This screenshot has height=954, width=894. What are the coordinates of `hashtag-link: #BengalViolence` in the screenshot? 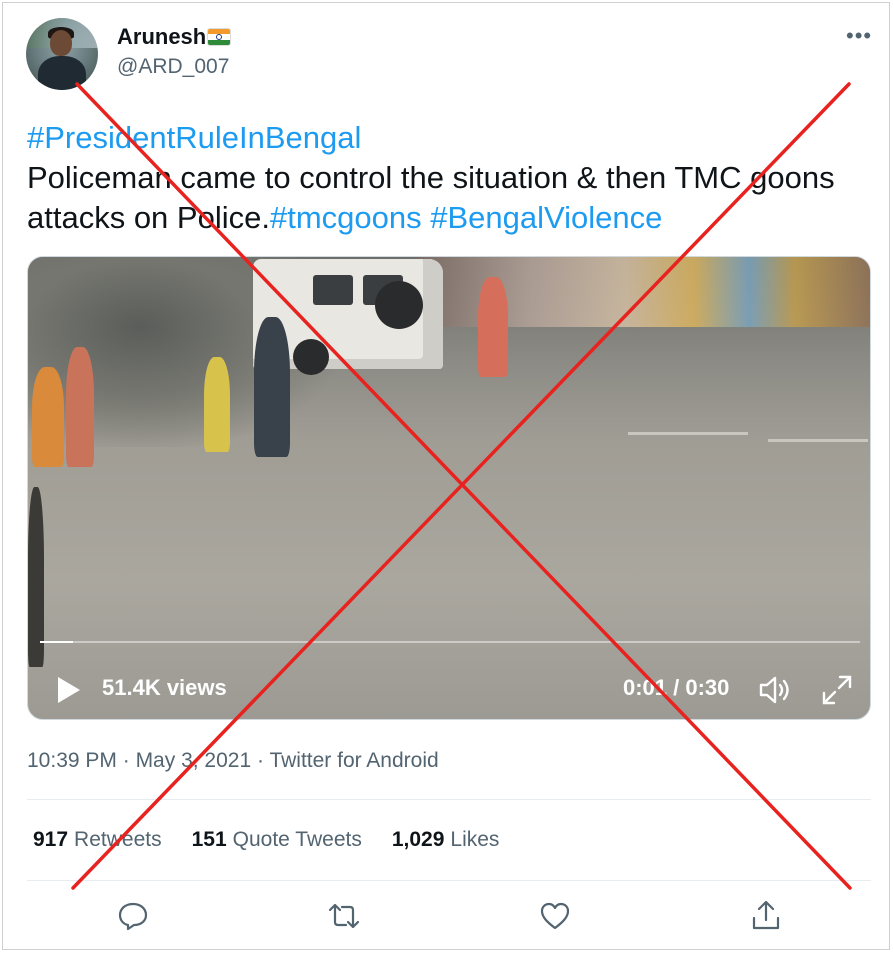 It's located at (546, 217).